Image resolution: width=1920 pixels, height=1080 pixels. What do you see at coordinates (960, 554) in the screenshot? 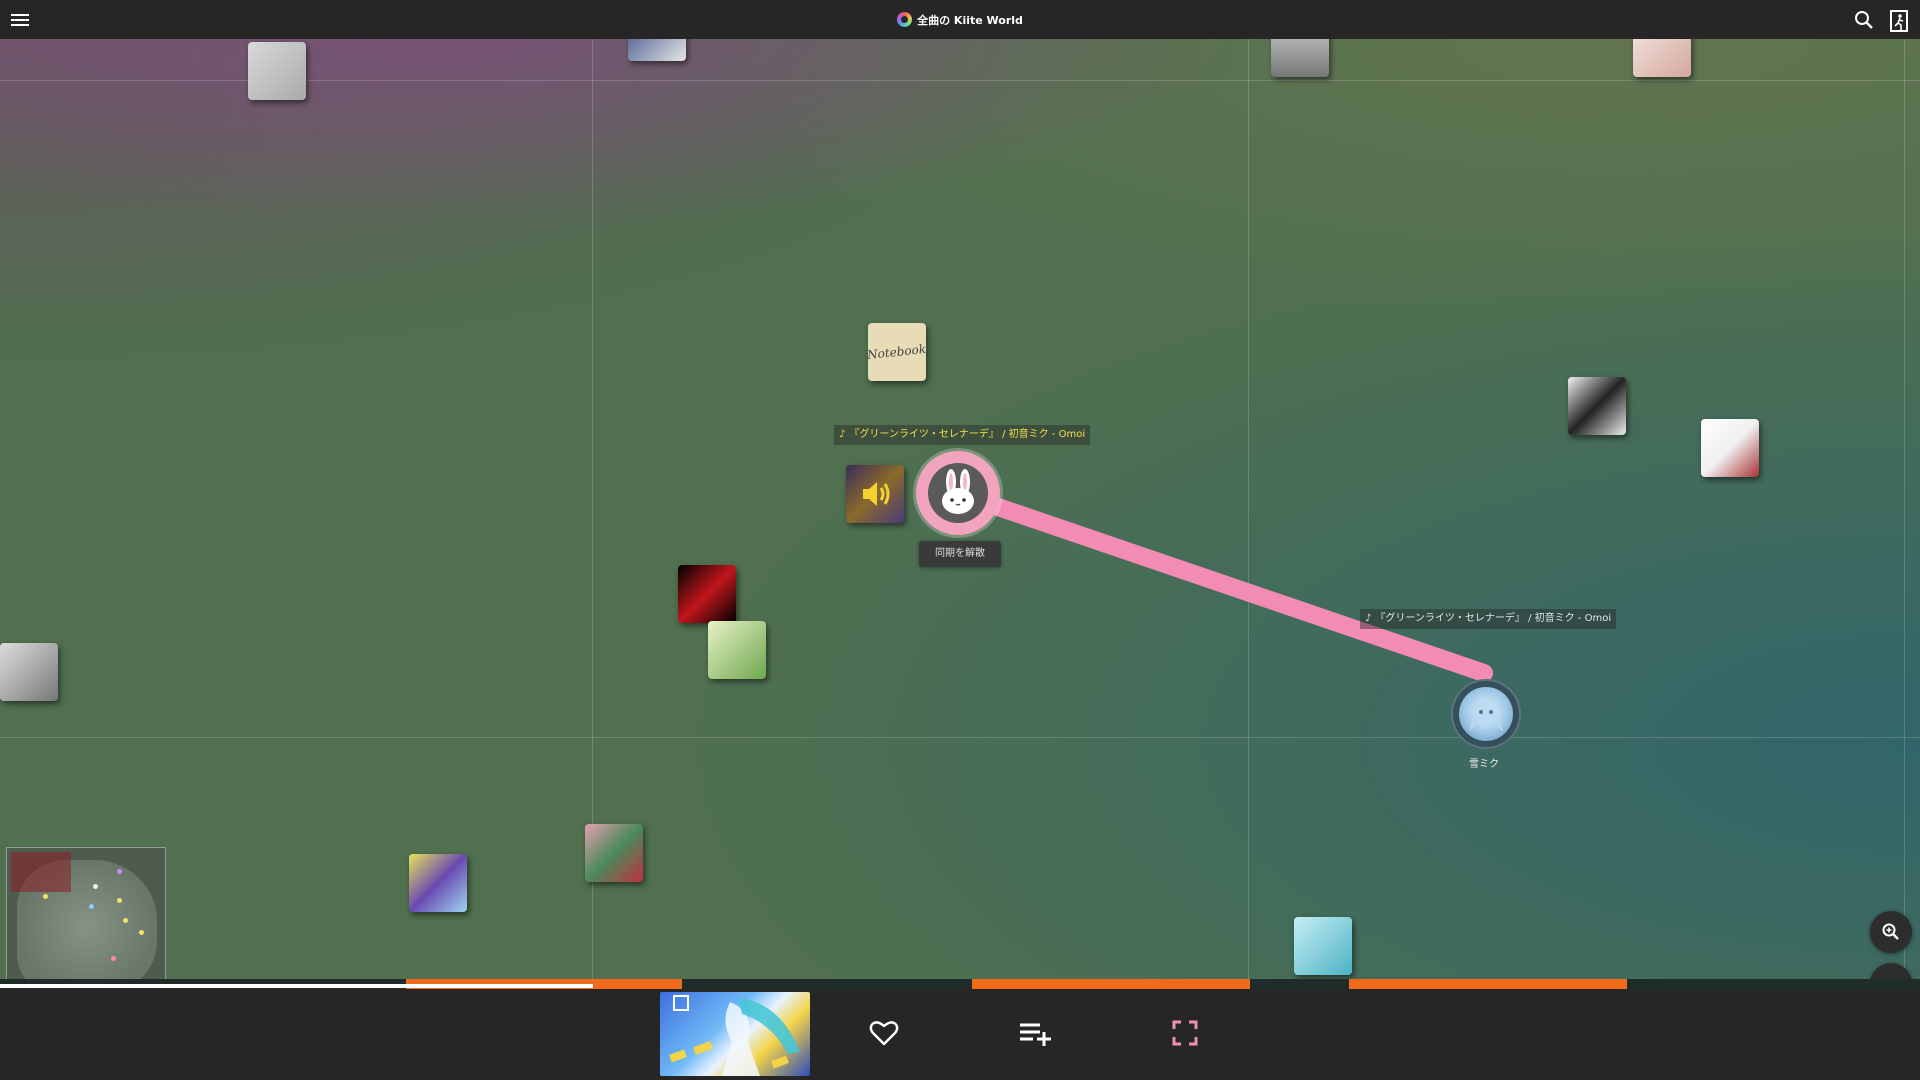
I see `unsync-button: 同期を解散` at bounding box center [960, 554].